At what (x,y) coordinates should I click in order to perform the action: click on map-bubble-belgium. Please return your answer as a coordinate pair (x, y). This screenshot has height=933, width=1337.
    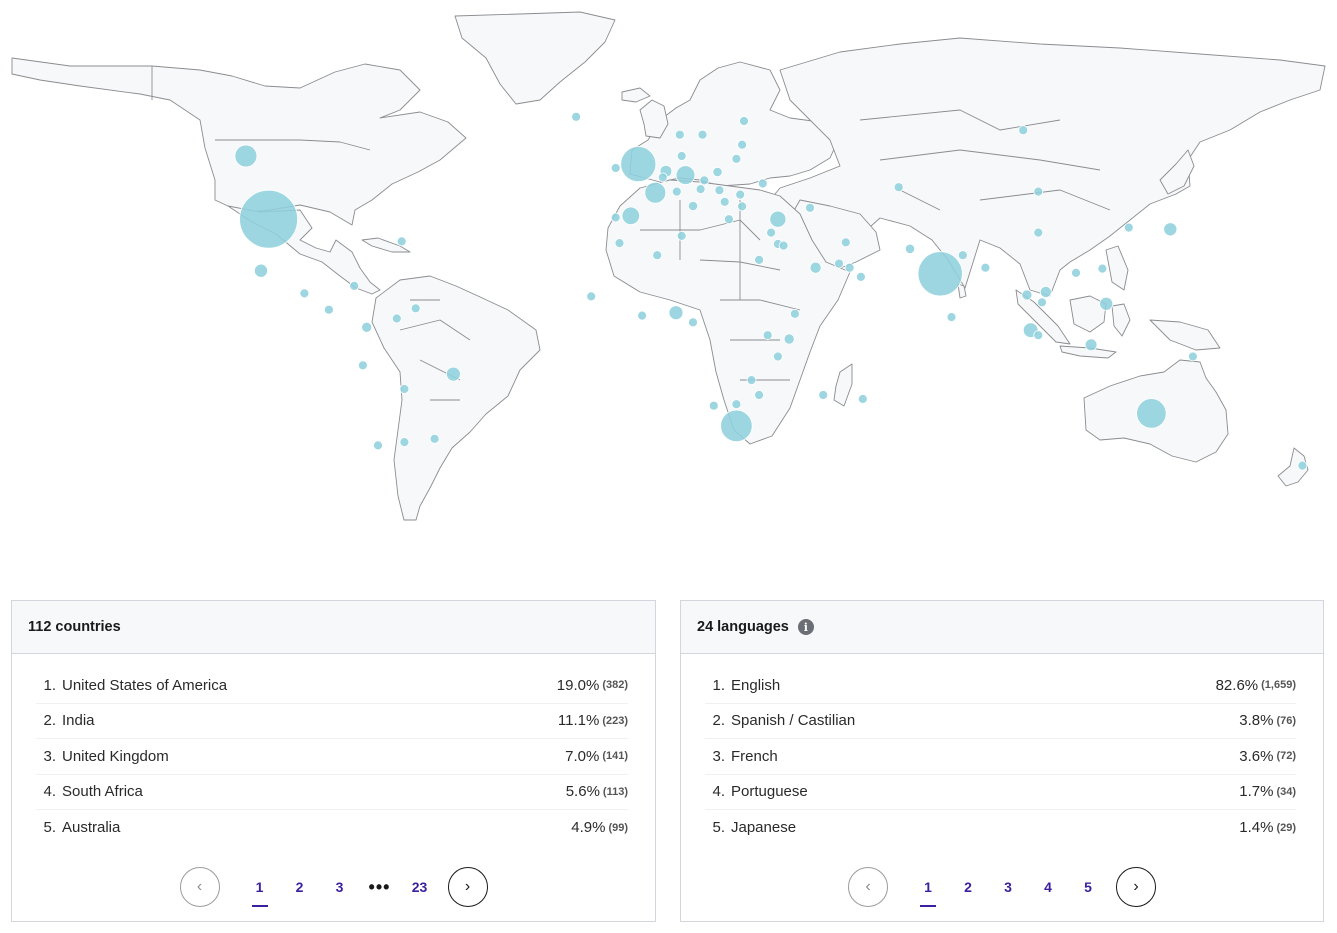
    Looking at the image, I should click on (662, 177).